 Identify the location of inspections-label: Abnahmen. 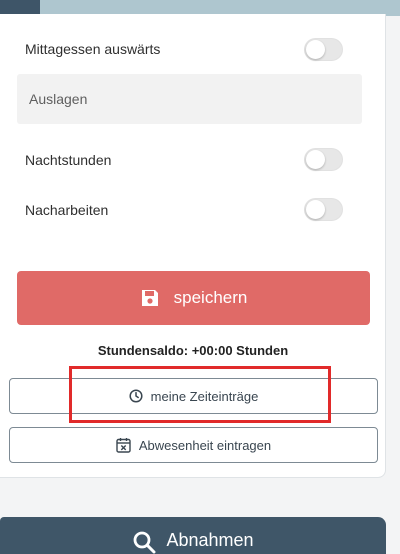
(210, 540).